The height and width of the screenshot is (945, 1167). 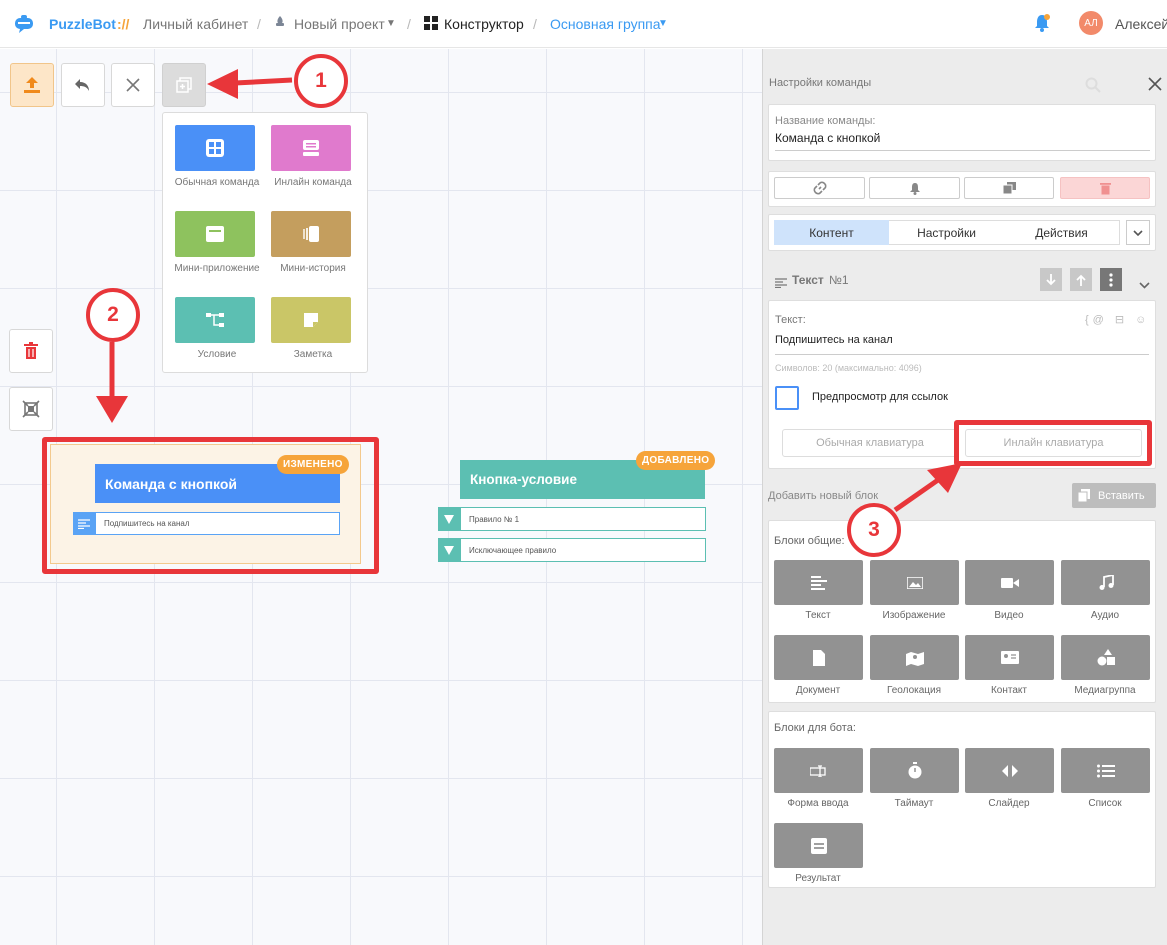 I want to click on annotation-step-1: 1, so click(x=321, y=81).